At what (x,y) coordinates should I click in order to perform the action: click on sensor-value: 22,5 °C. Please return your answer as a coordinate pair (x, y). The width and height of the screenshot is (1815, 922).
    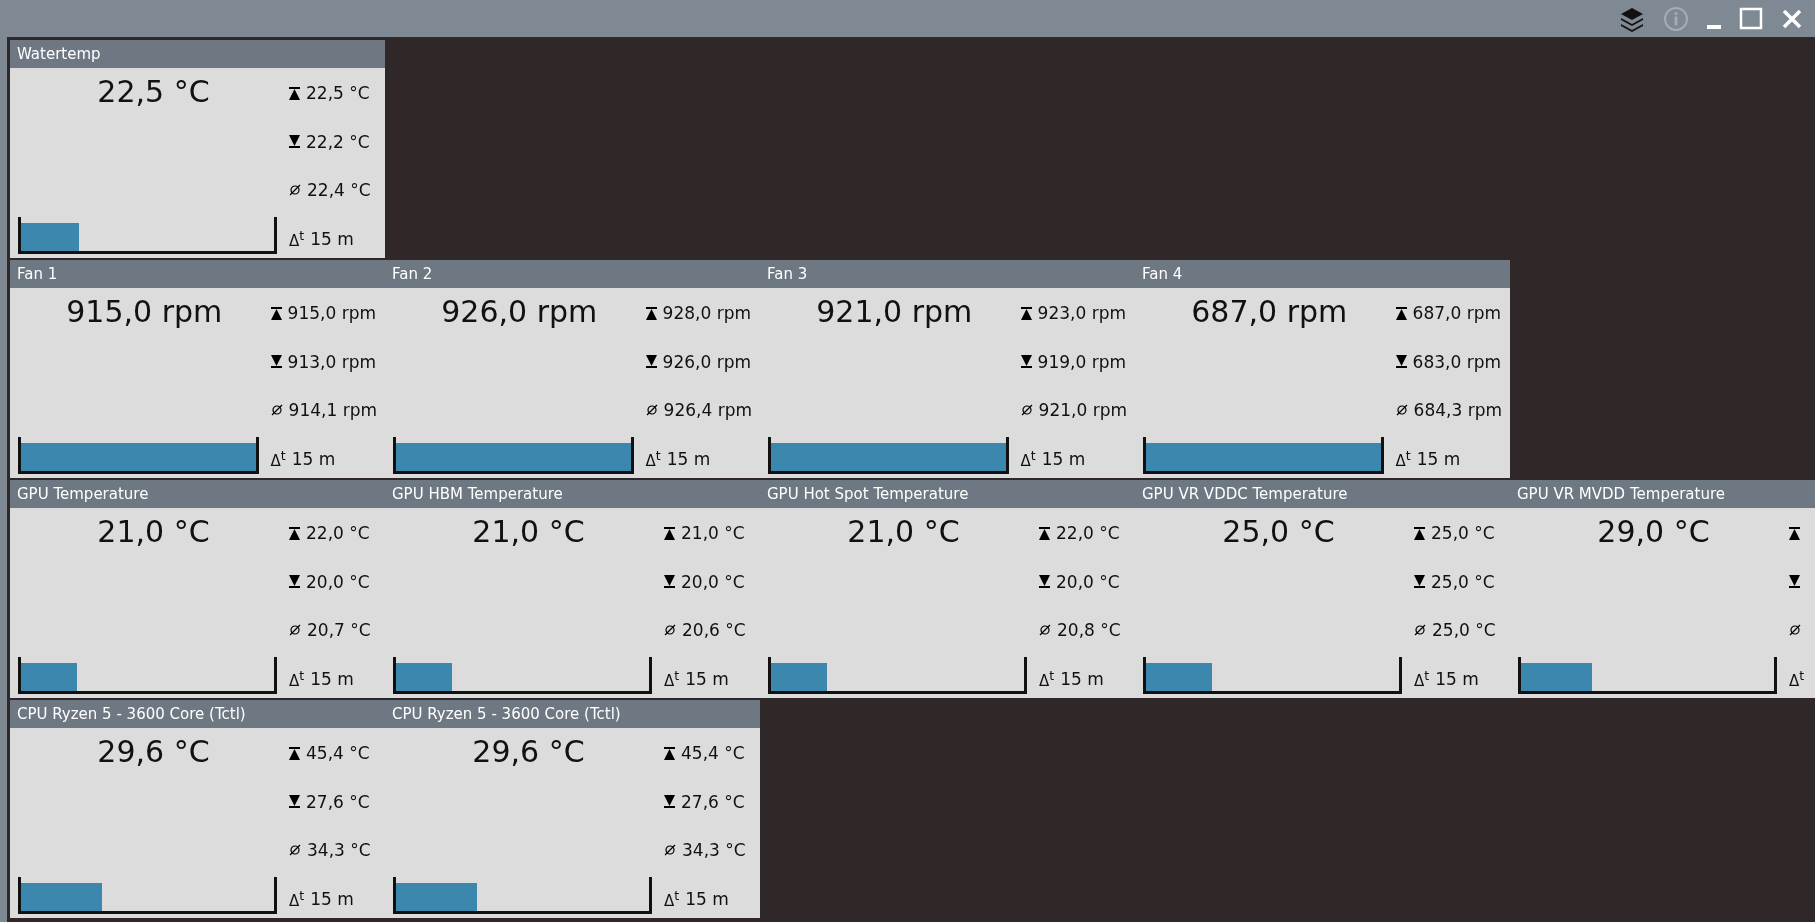
    Looking at the image, I should click on (153, 91).